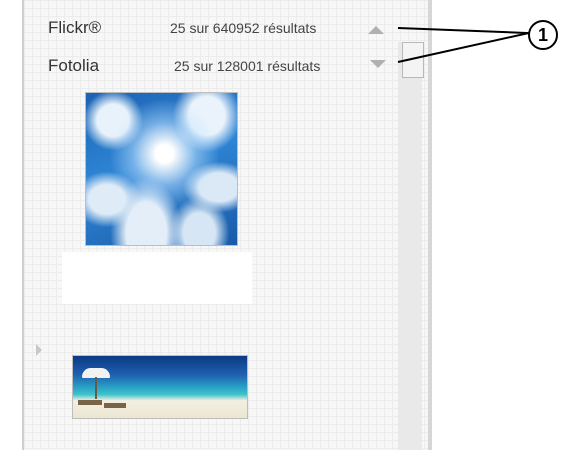  Describe the element at coordinates (430, 225) in the screenshot. I see `panel-right-edge` at that location.